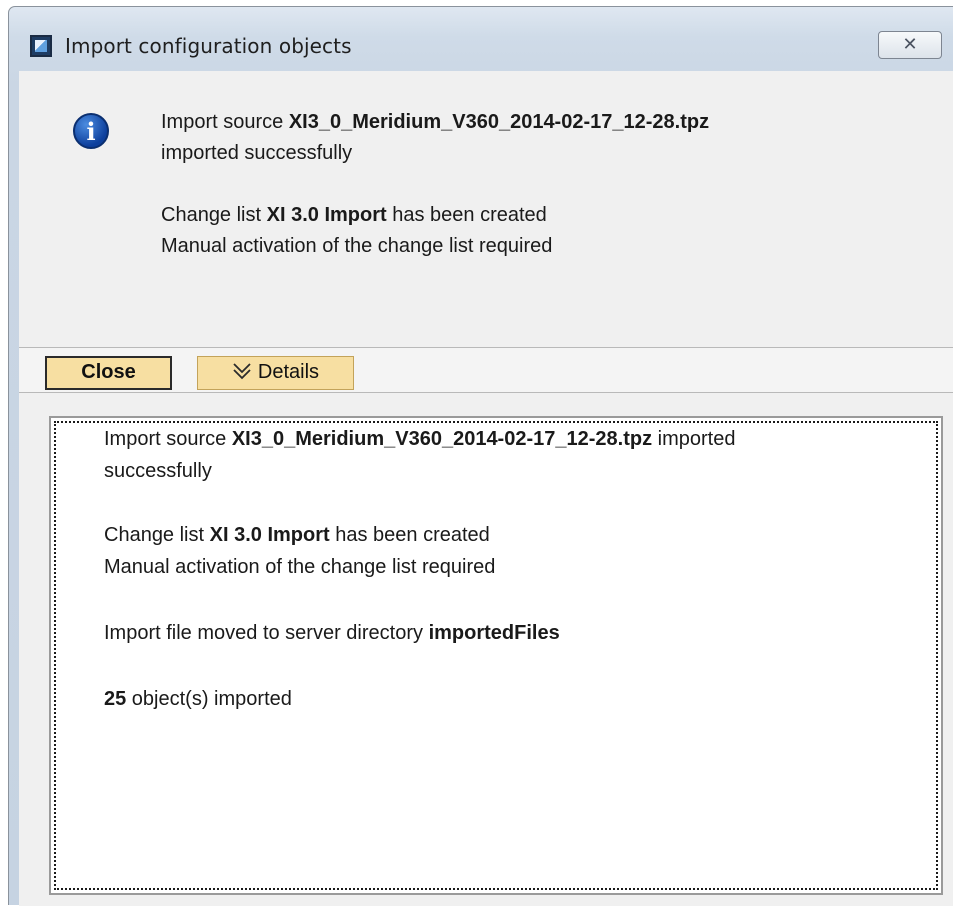  What do you see at coordinates (157, 535) in the screenshot?
I see `details-change-prefix: Change list` at bounding box center [157, 535].